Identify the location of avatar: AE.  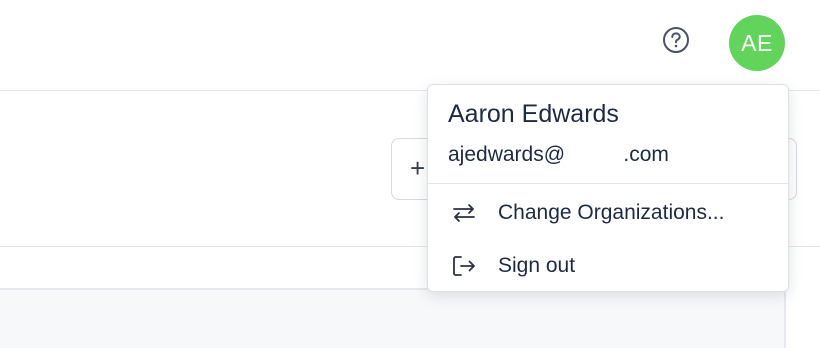
(757, 43).